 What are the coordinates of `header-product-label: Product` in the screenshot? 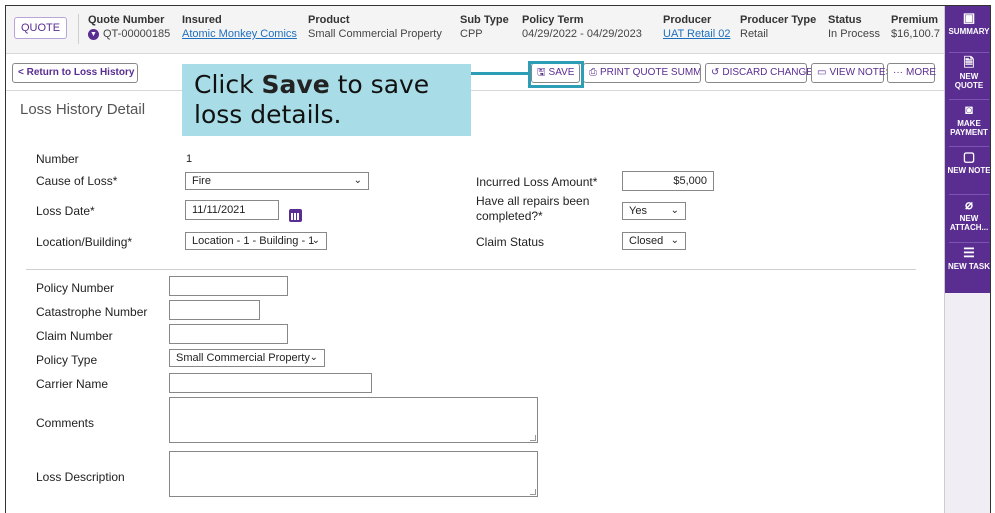 It's located at (329, 20).